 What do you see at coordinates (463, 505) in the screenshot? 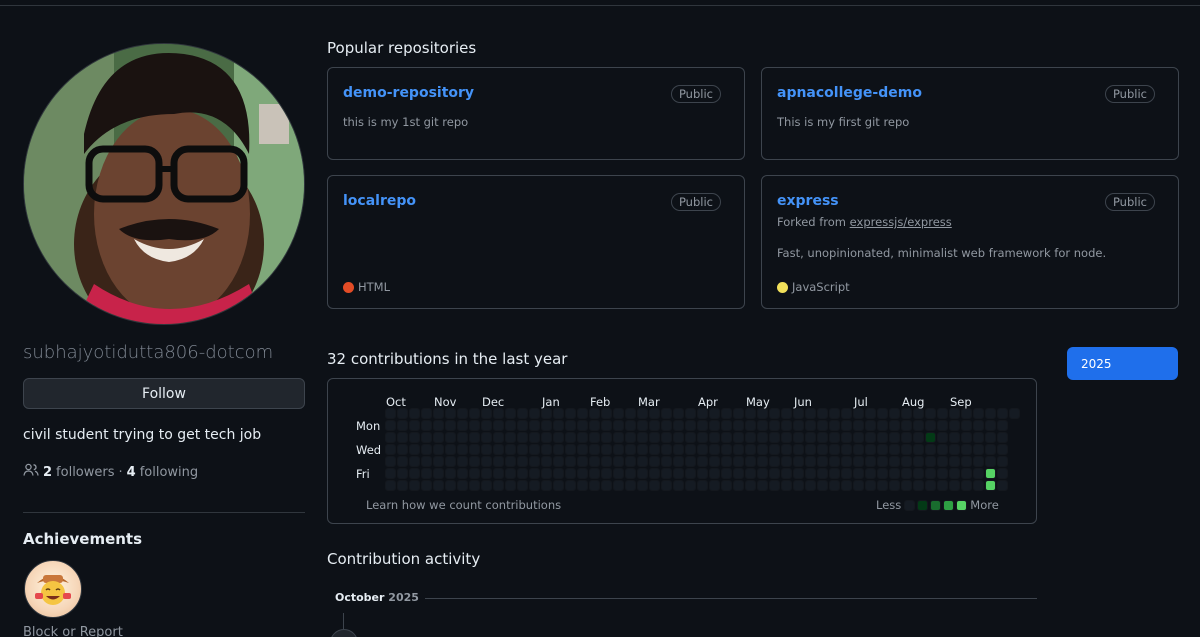
I see `learn-contributions-link: Learn how we count contributions` at bounding box center [463, 505].